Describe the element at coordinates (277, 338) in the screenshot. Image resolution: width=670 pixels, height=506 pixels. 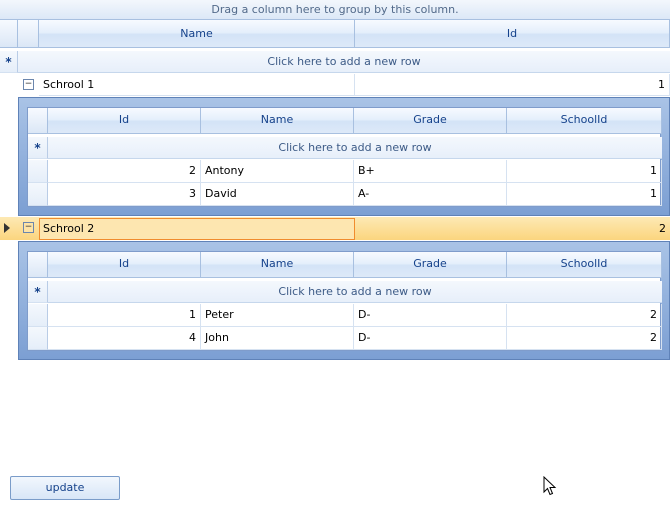
I see `detail-cell-name: John` at that location.